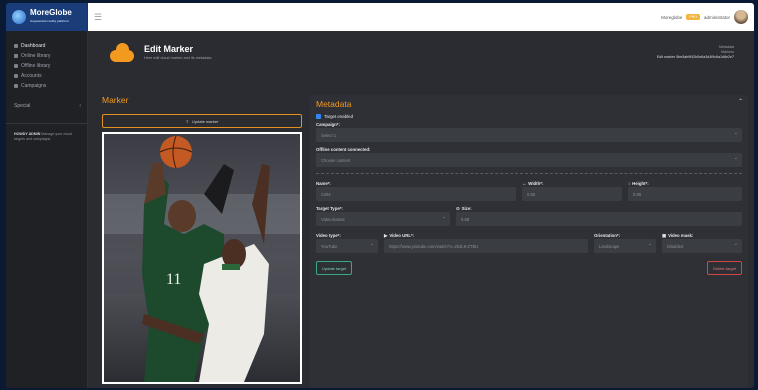  I want to click on checkbox-label: Target enabled, so click(339, 116).